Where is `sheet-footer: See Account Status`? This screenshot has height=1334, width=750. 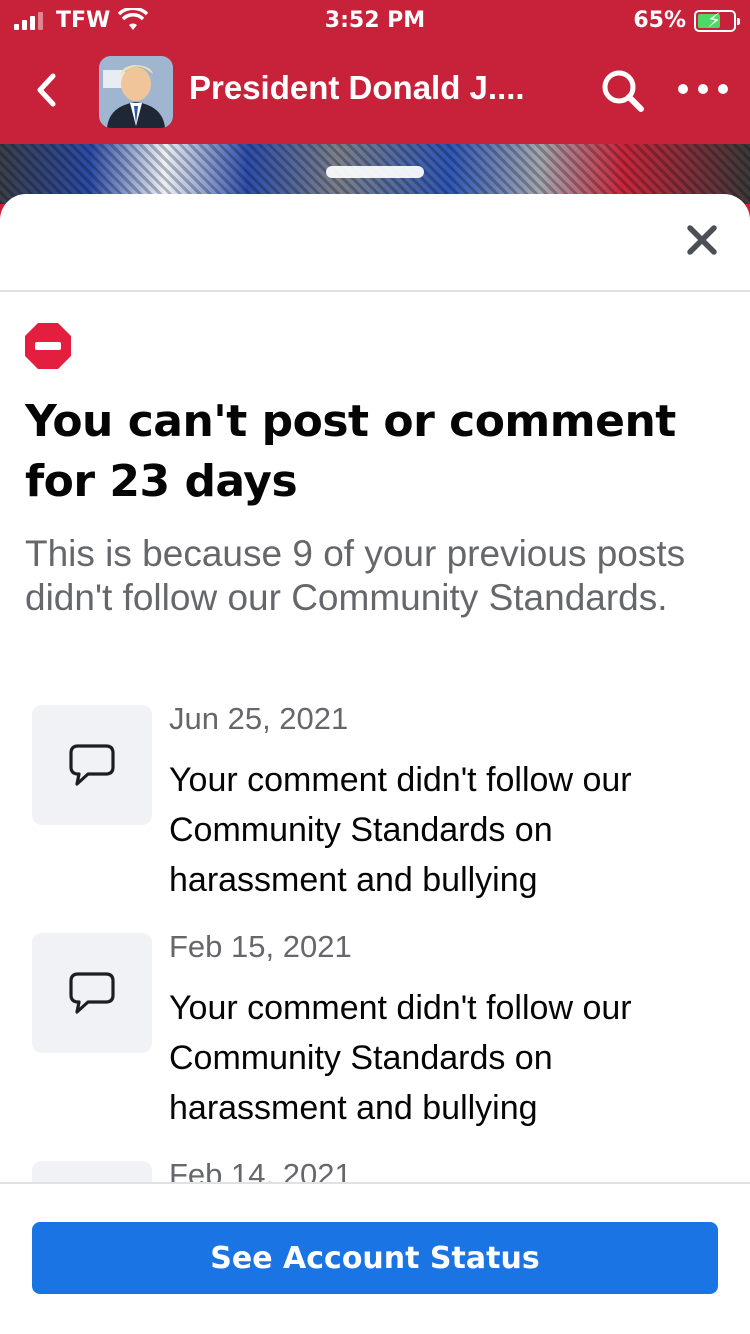
sheet-footer: See Account Status is located at coordinates (375, 1258).